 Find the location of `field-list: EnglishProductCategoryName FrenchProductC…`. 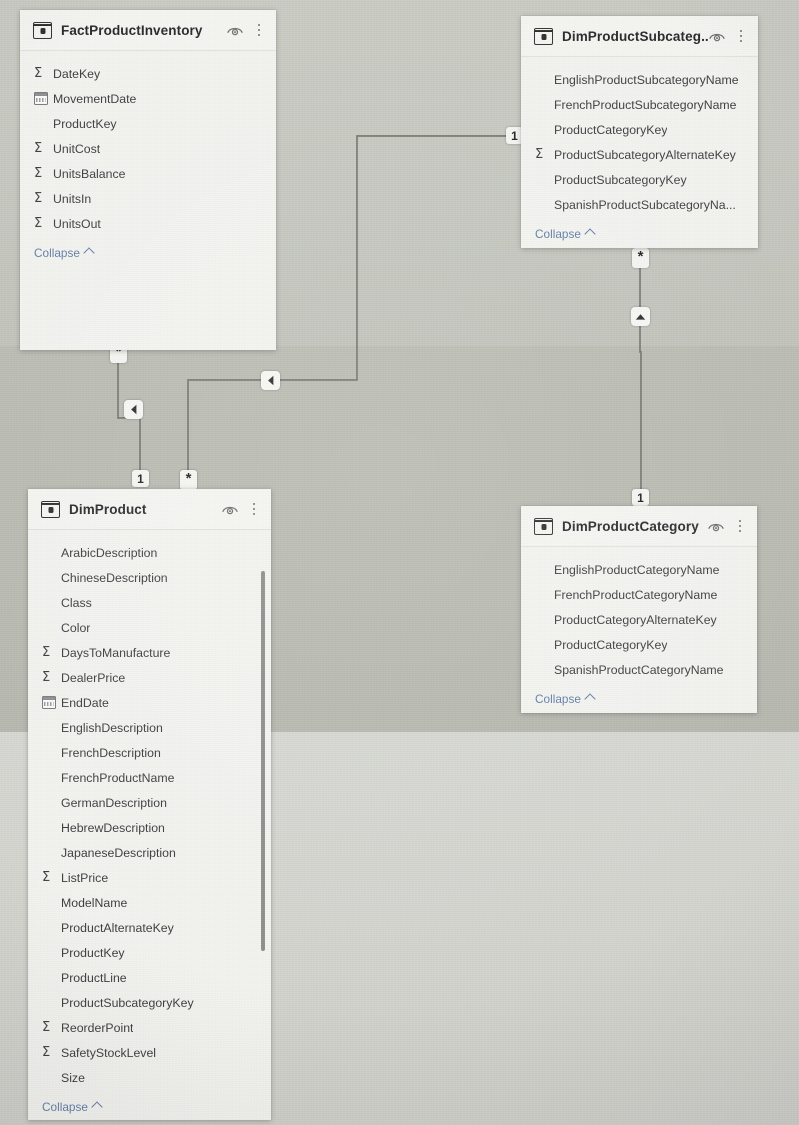

field-list: EnglishProductCategoryName FrenchProductC… is located at coordinates (639, 616).